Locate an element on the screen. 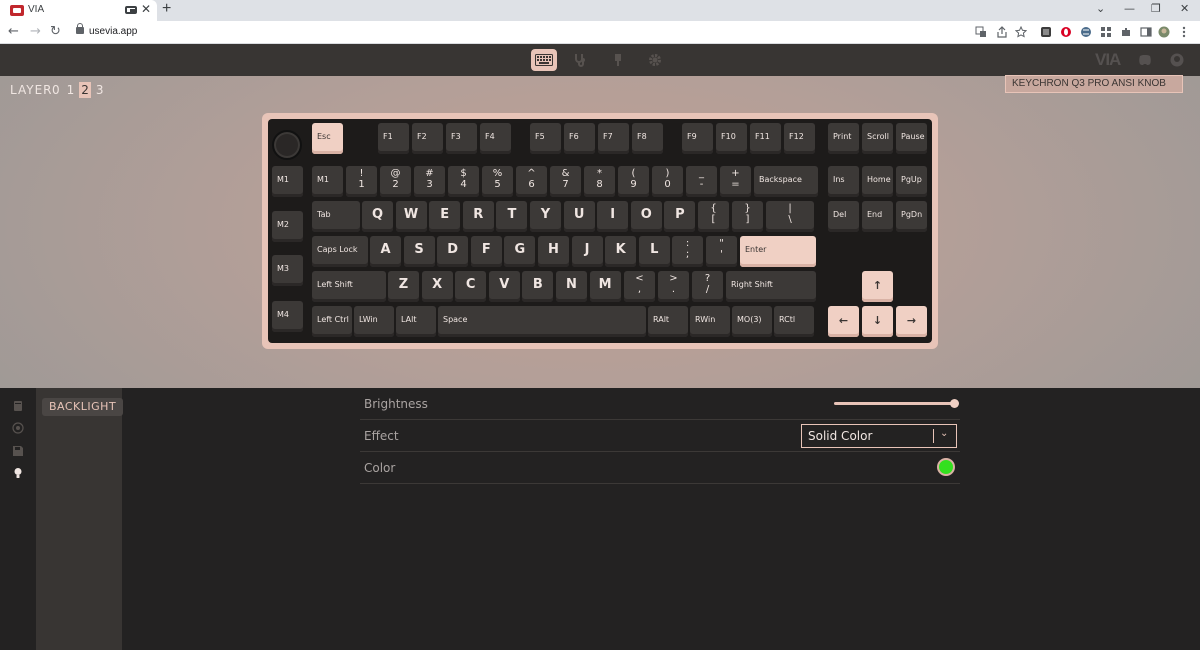 The height and width of the screenshot is (650, 1200). keymap-category-icon is located at coordinates (18, 406).